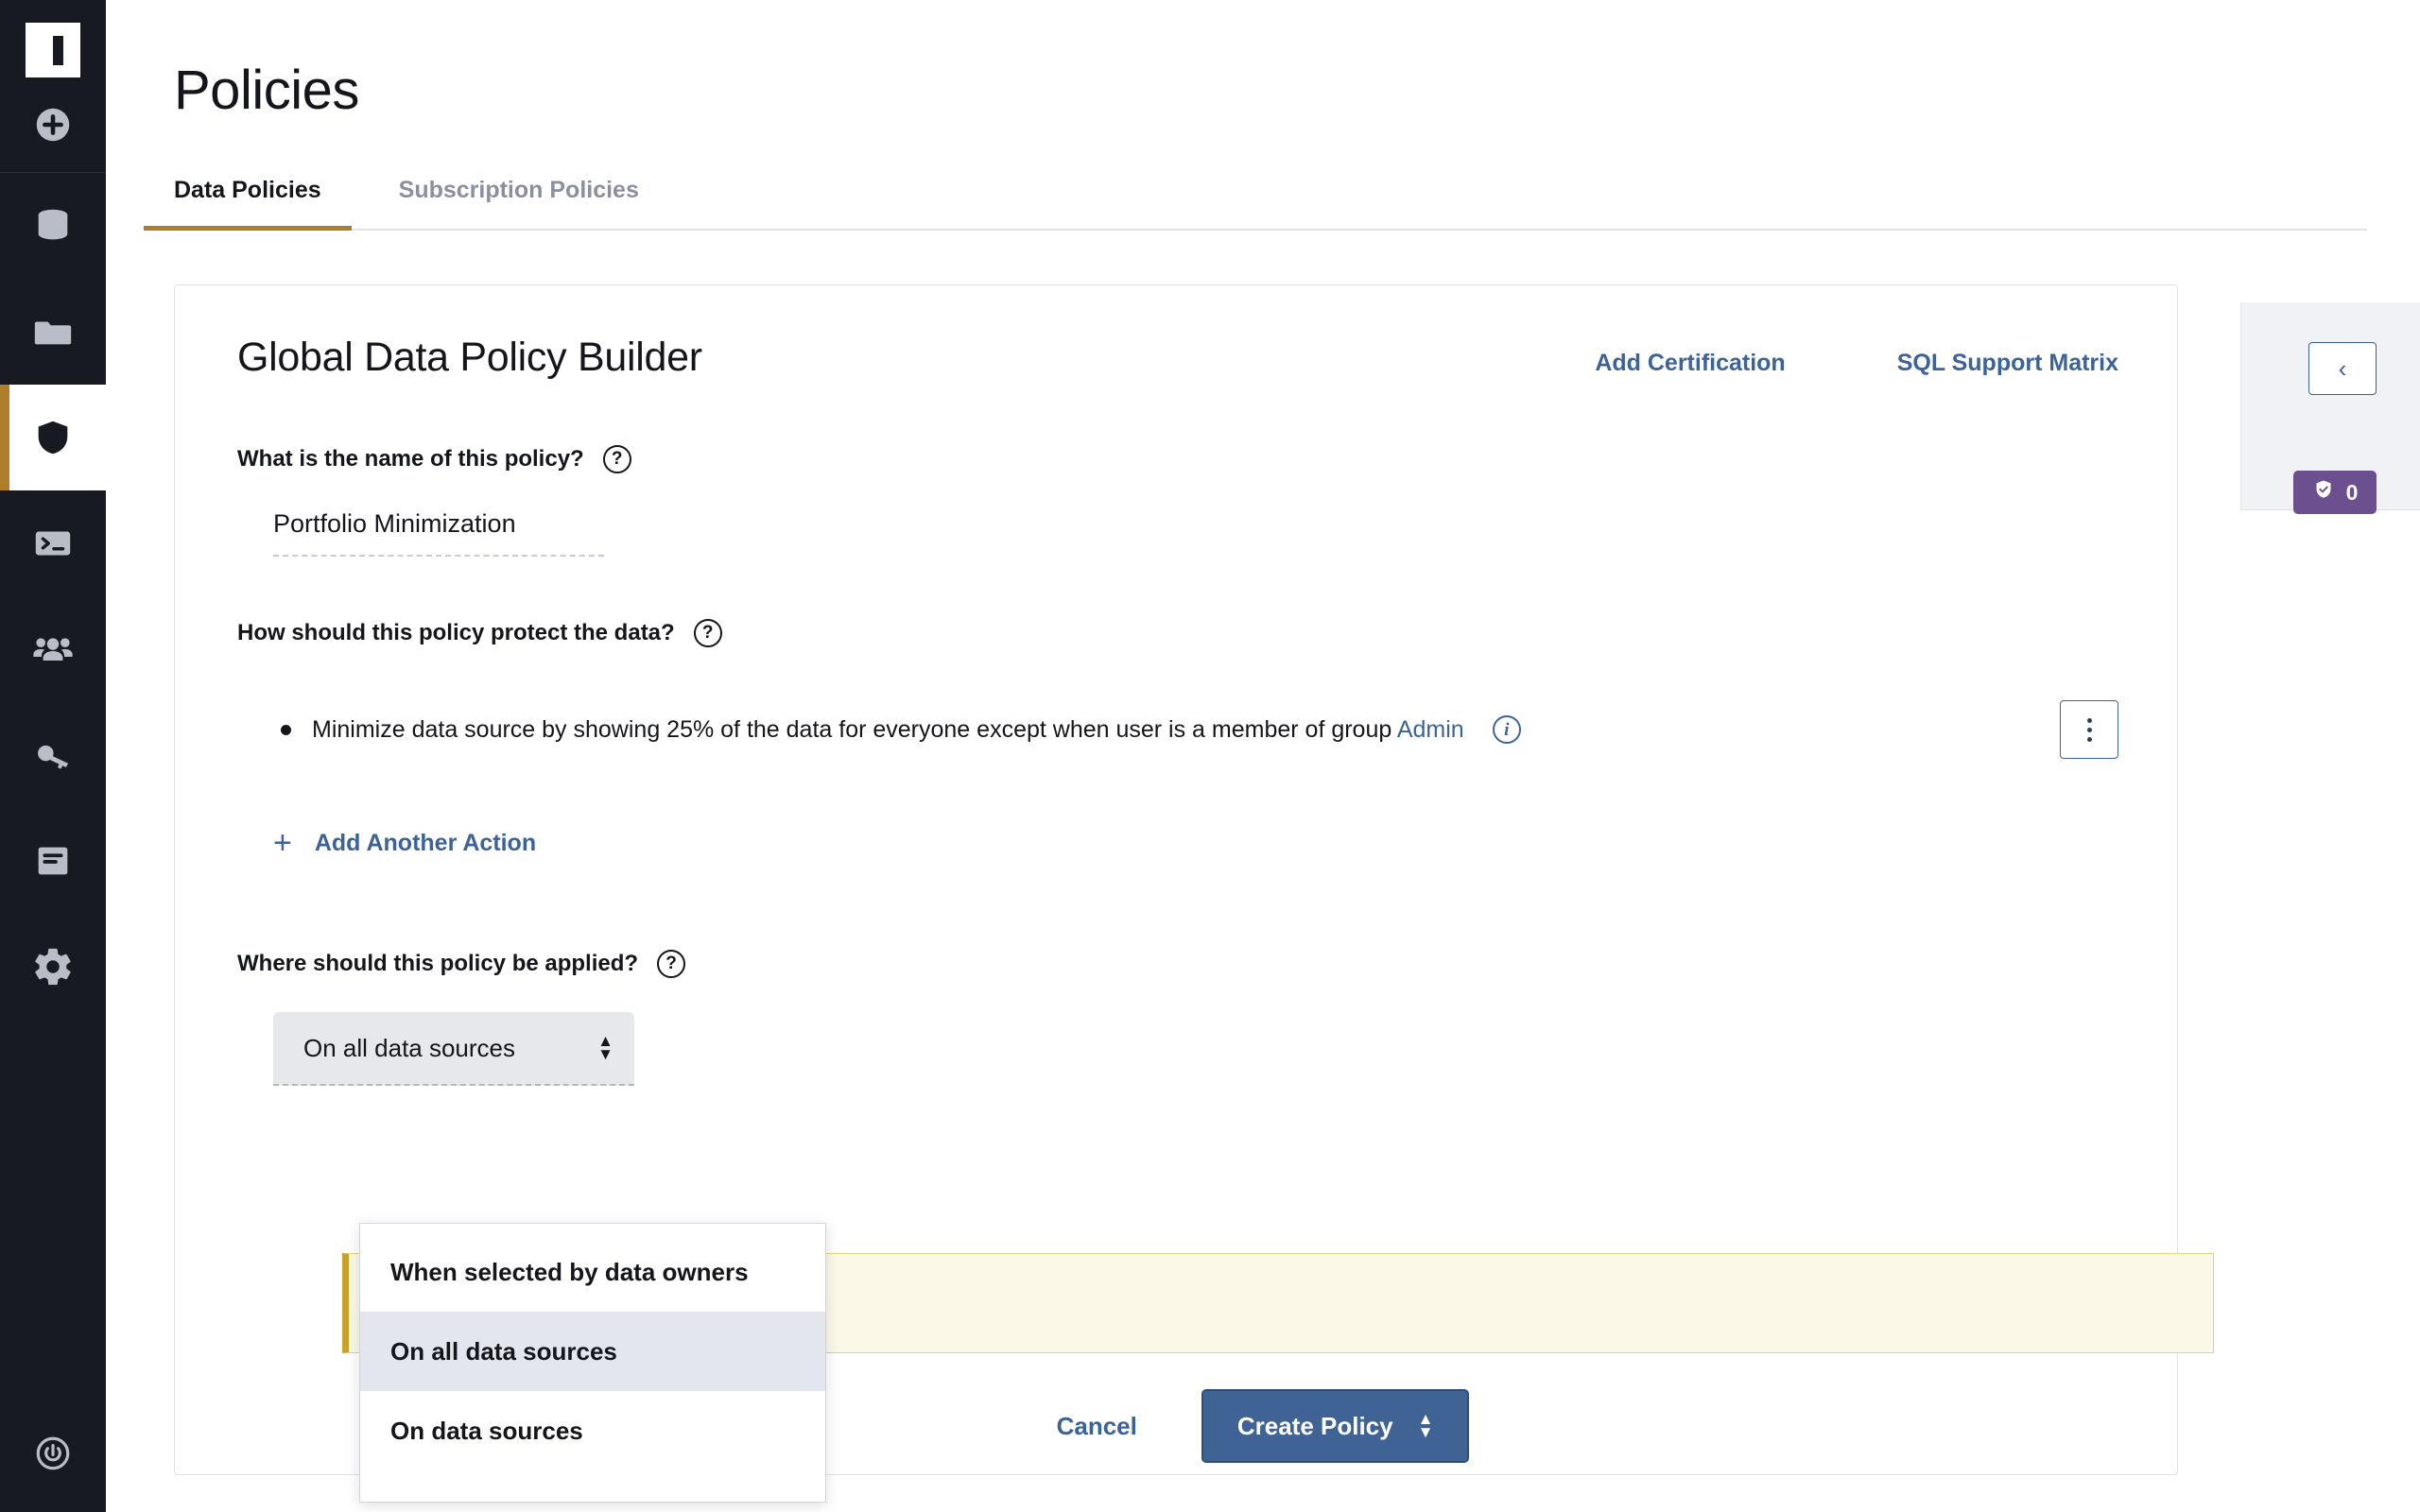 The height and width of the screenshot is (1512, 2420). What do you see at coordinates (1690, 363) in the screenshot?
I see `add-certification-link: Add Certification` at bounding box center [1690, 363].